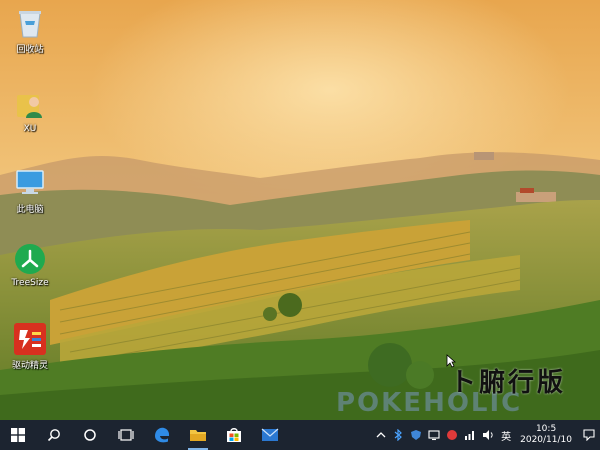 This screenshot has width=600, height=450. What do you see at coordinates (30, 259) in the screenshot?
I see `treesize-icon` at bounding box center [30, 259].